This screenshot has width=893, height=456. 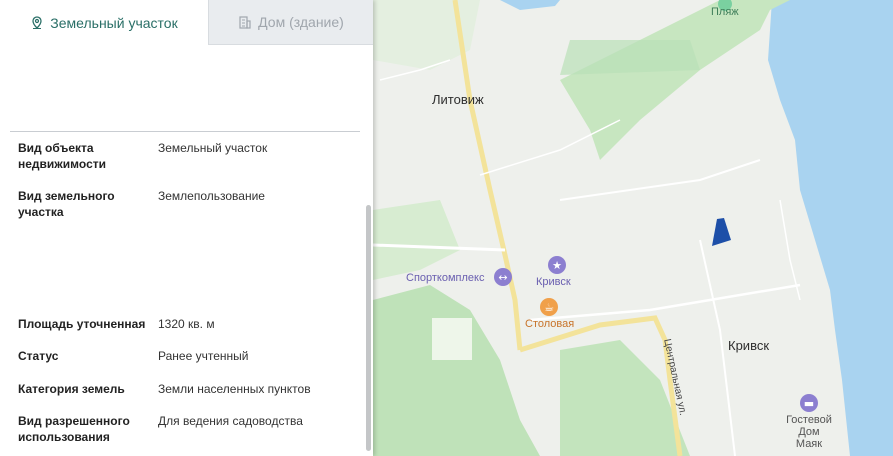 I want to click on tab-bar: Земельный участок Дом (здание), so click(x=186, y=22).